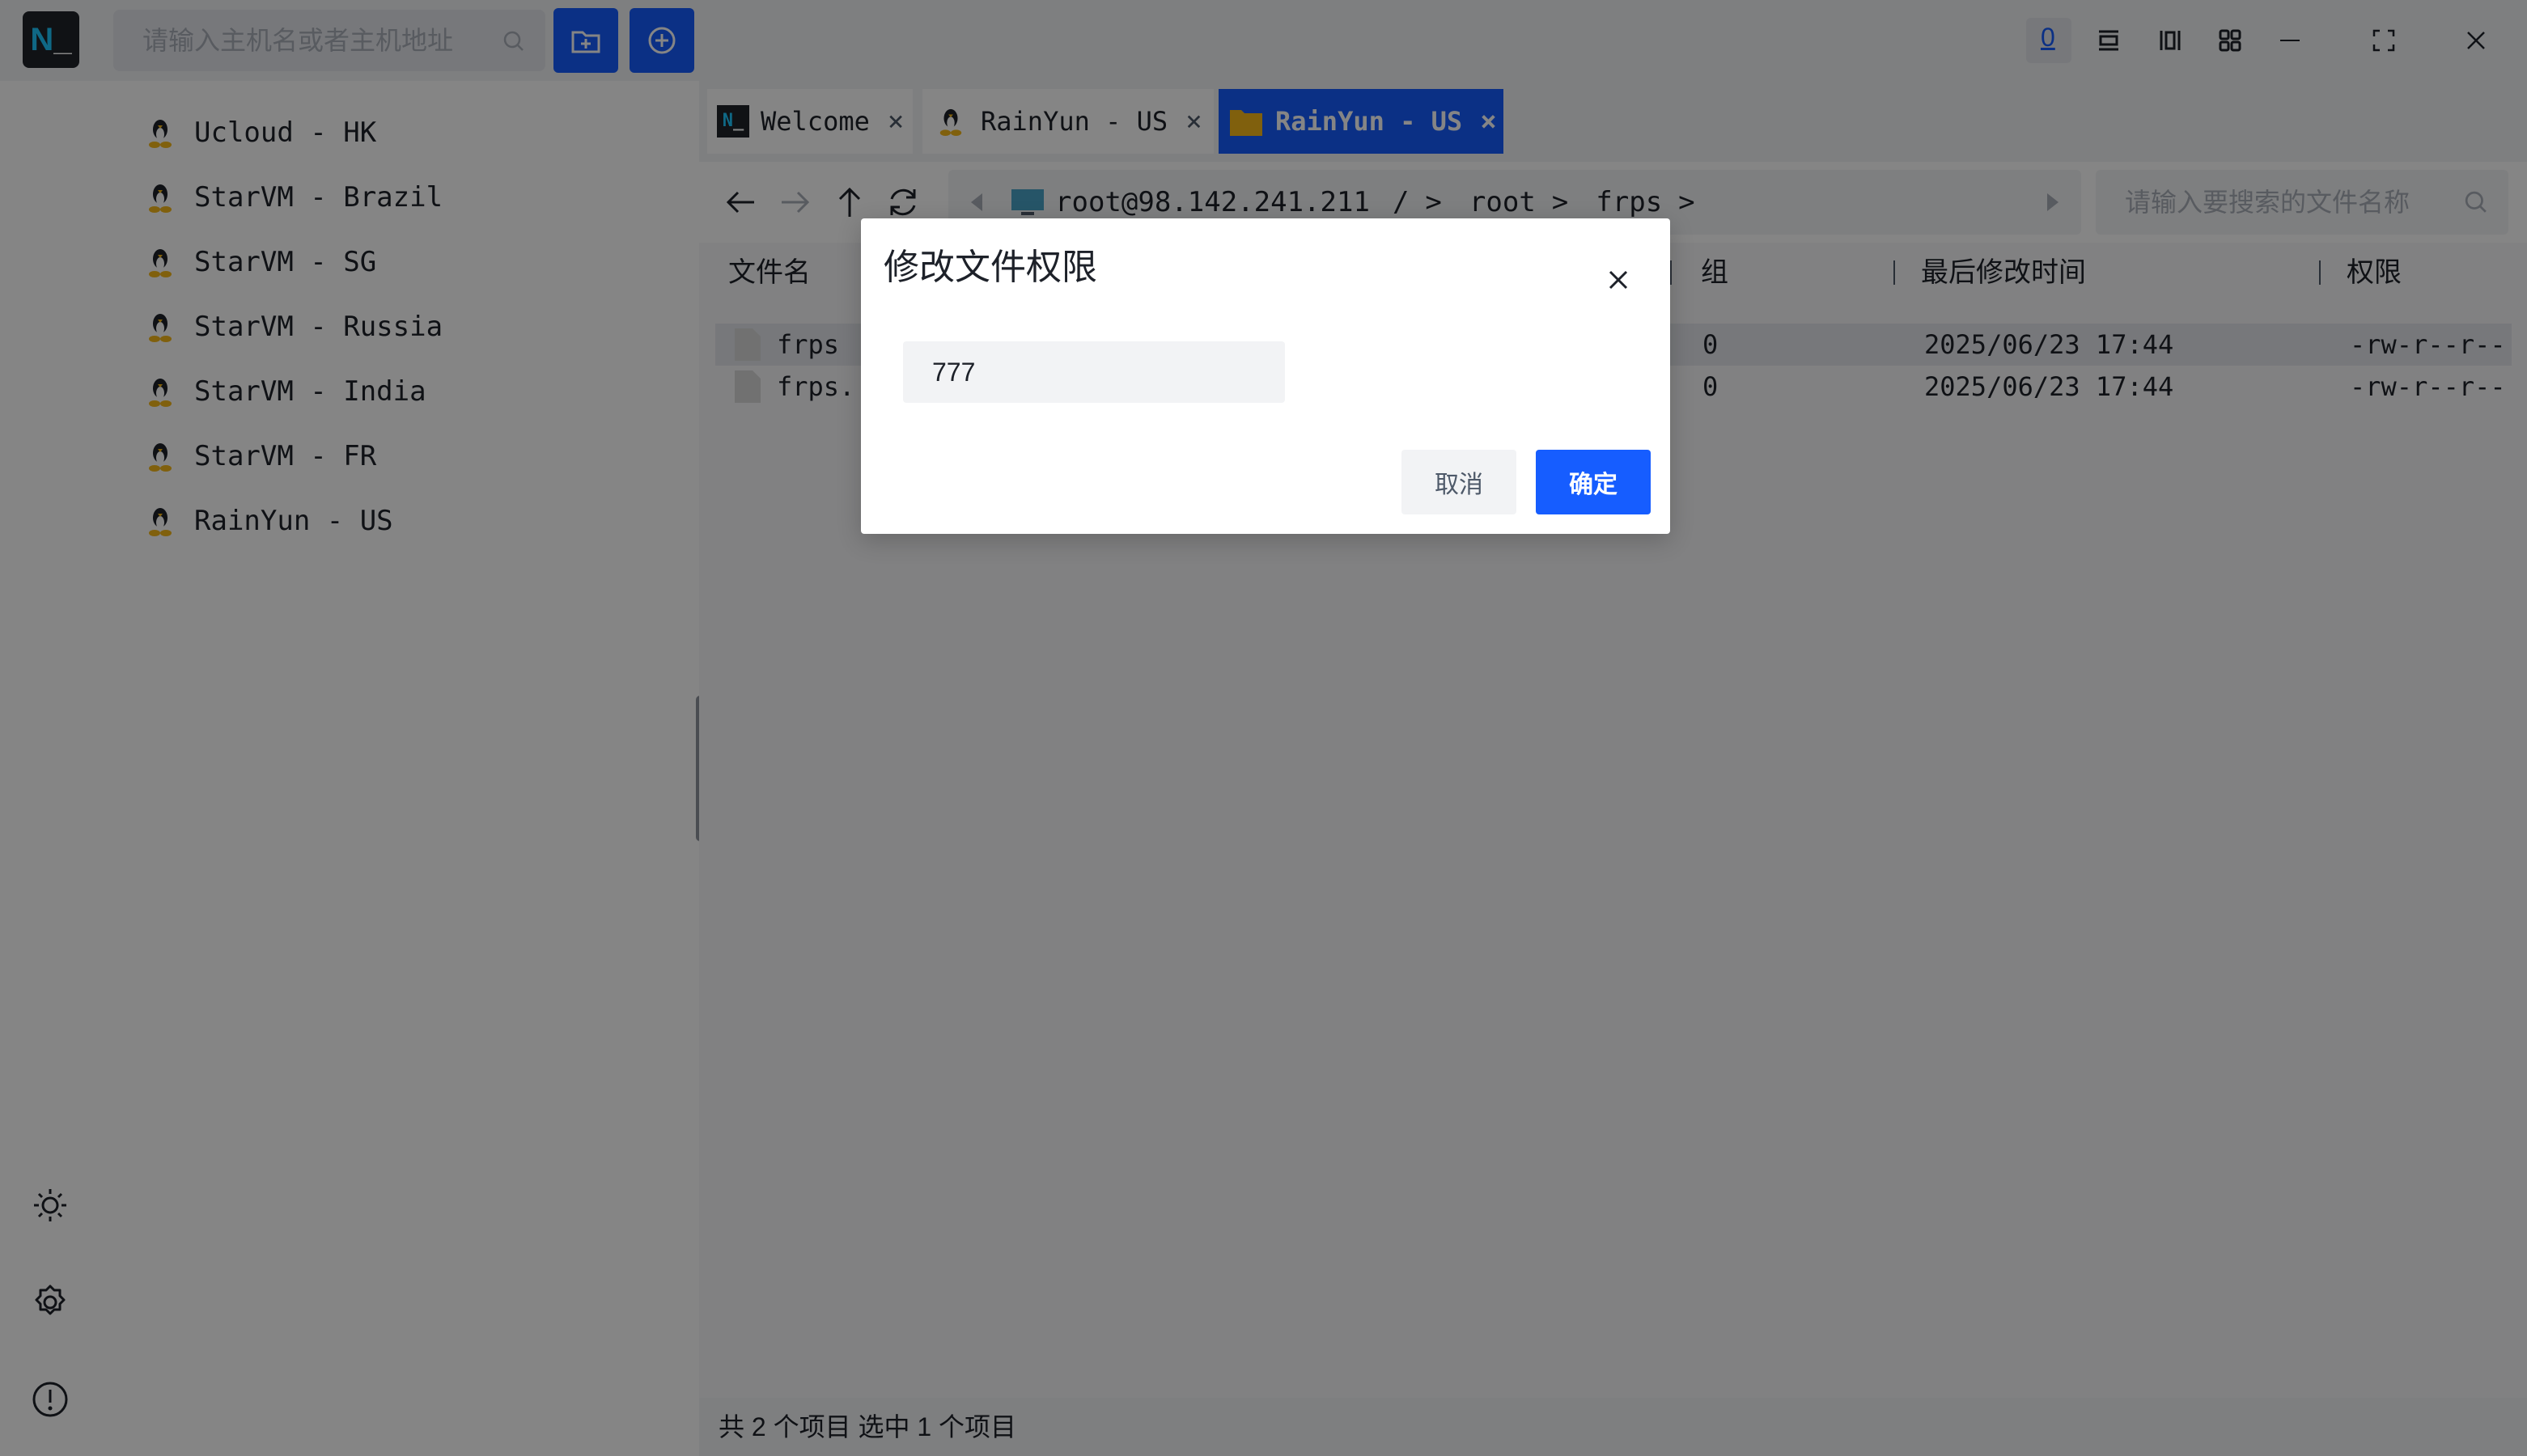  I want to click on cancel-button: 取消, so click(1458, 482).